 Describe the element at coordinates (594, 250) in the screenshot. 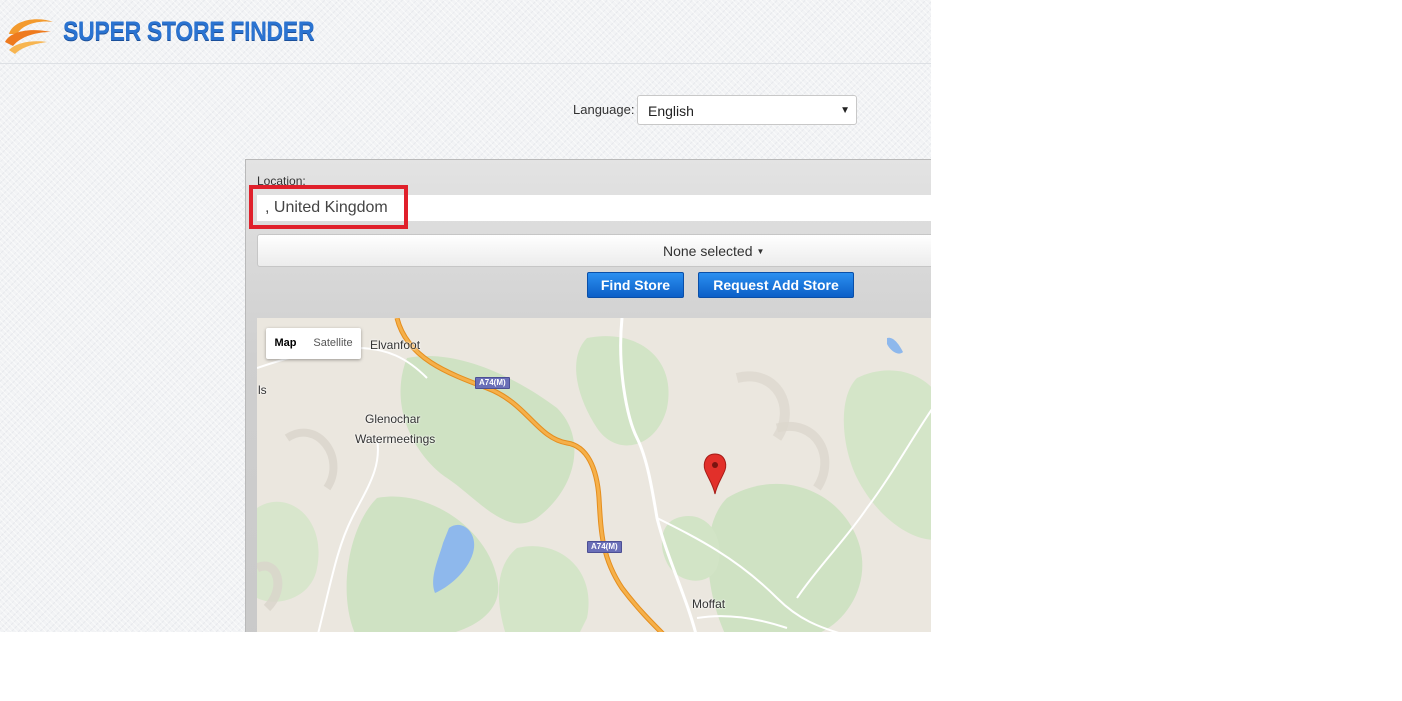

I see `category-dropdown: None selected ▼` at that location.